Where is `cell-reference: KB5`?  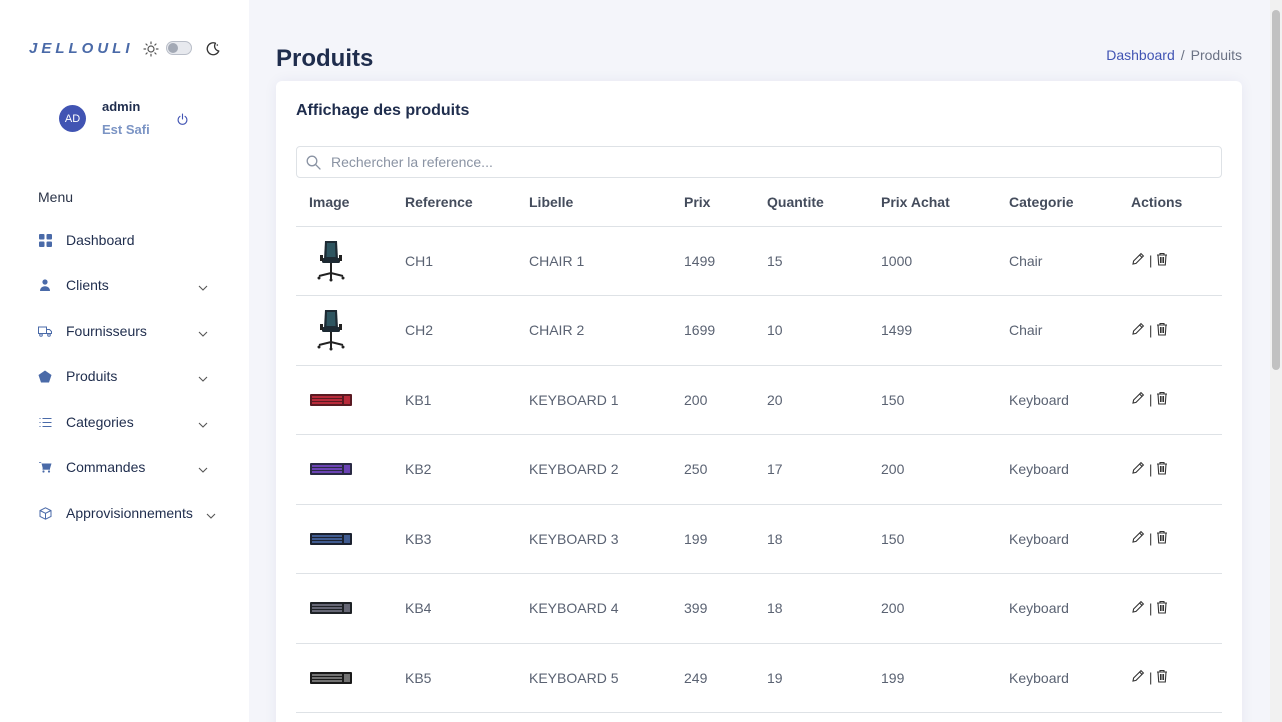 cell-reference: KB5 is located at coordinates (454, 678).